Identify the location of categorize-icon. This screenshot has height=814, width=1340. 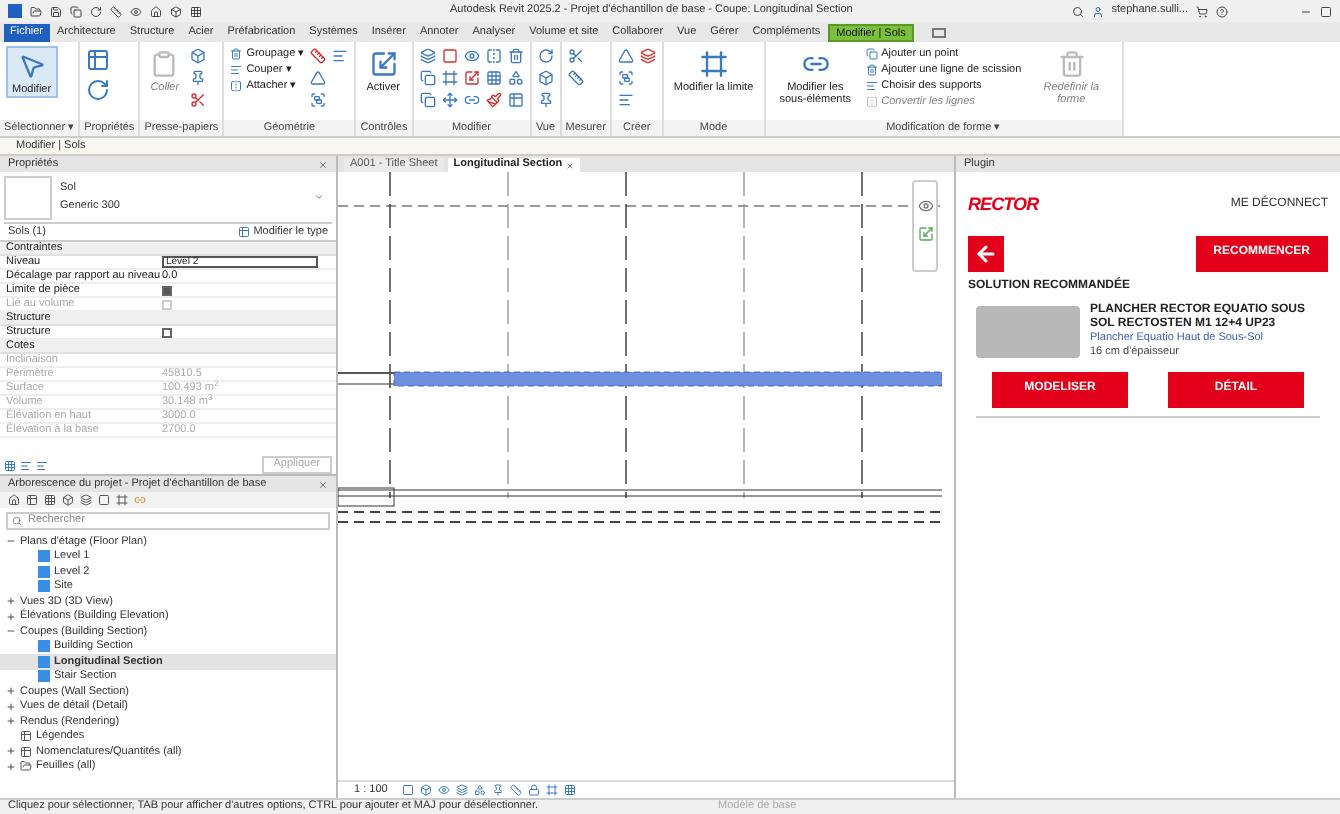
(10, 465).